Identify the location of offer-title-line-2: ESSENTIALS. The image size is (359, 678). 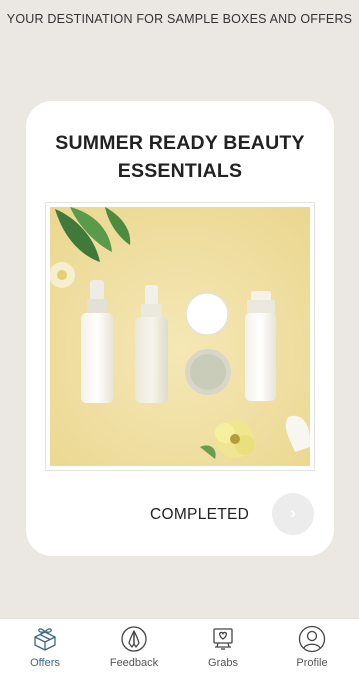
(180, 171).